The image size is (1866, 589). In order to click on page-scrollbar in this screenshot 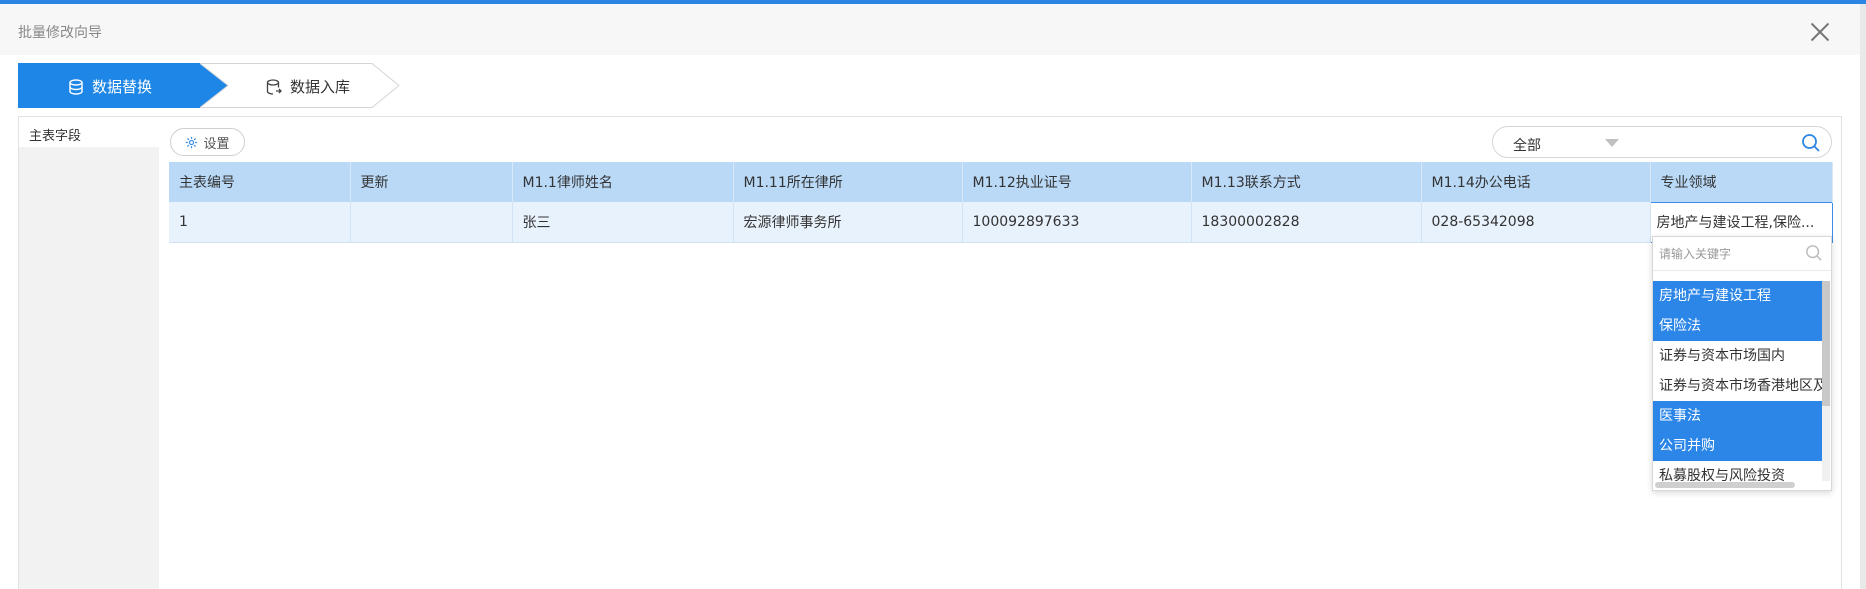, I will do `click(1863, 296)`.